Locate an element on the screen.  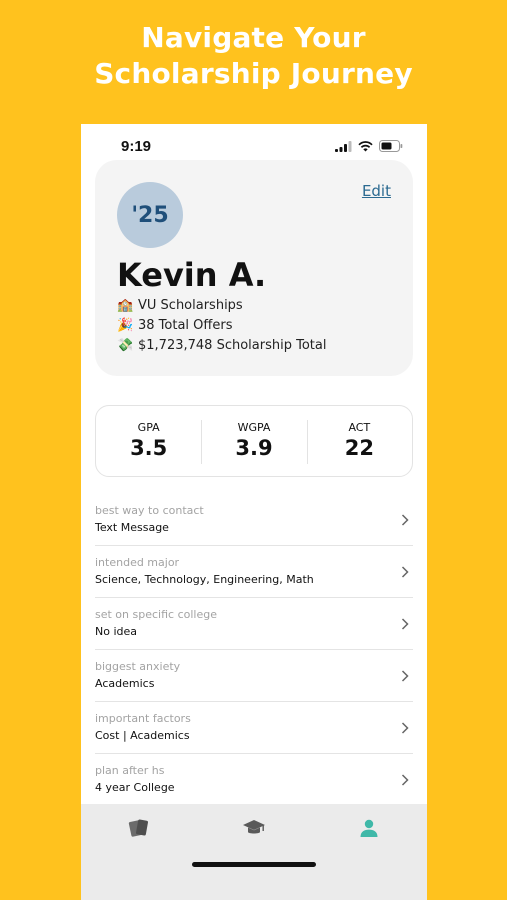
battery-icon is located at coordinates (391, 146).